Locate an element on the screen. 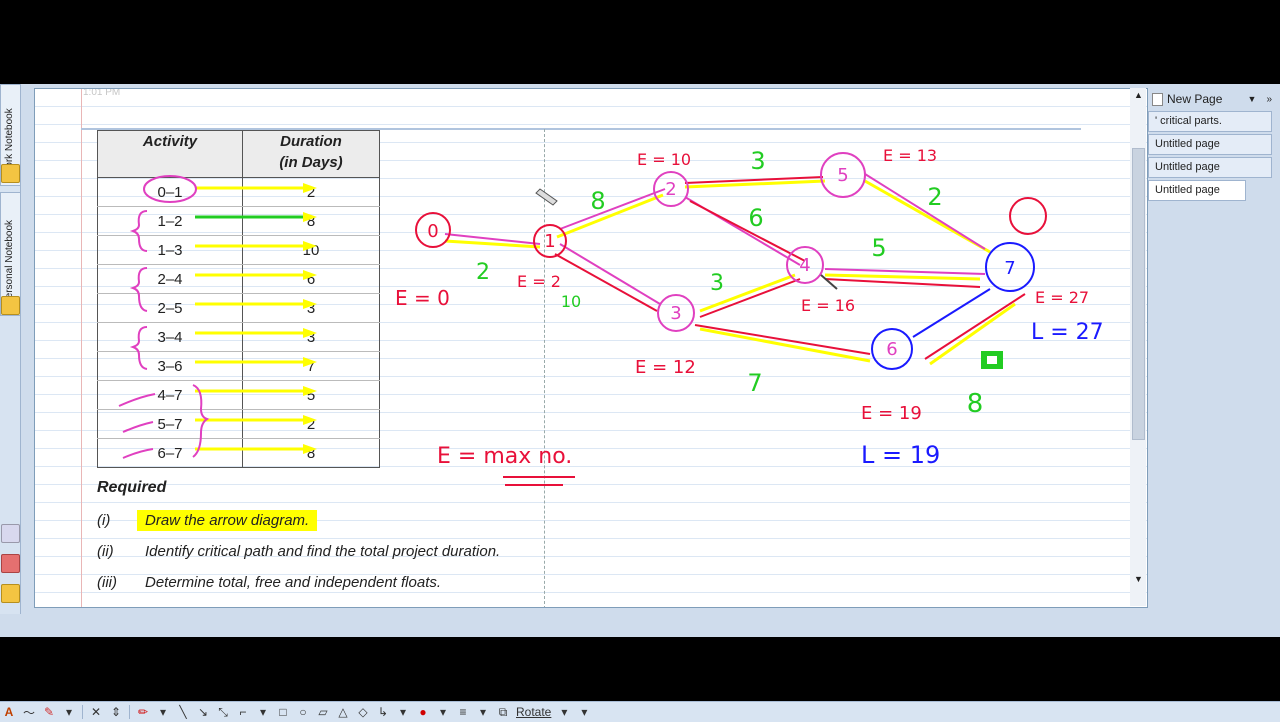 The width and height of the screenshot is (1280, 722). mouse-cursor-icon is located at coordinates (829, 282).